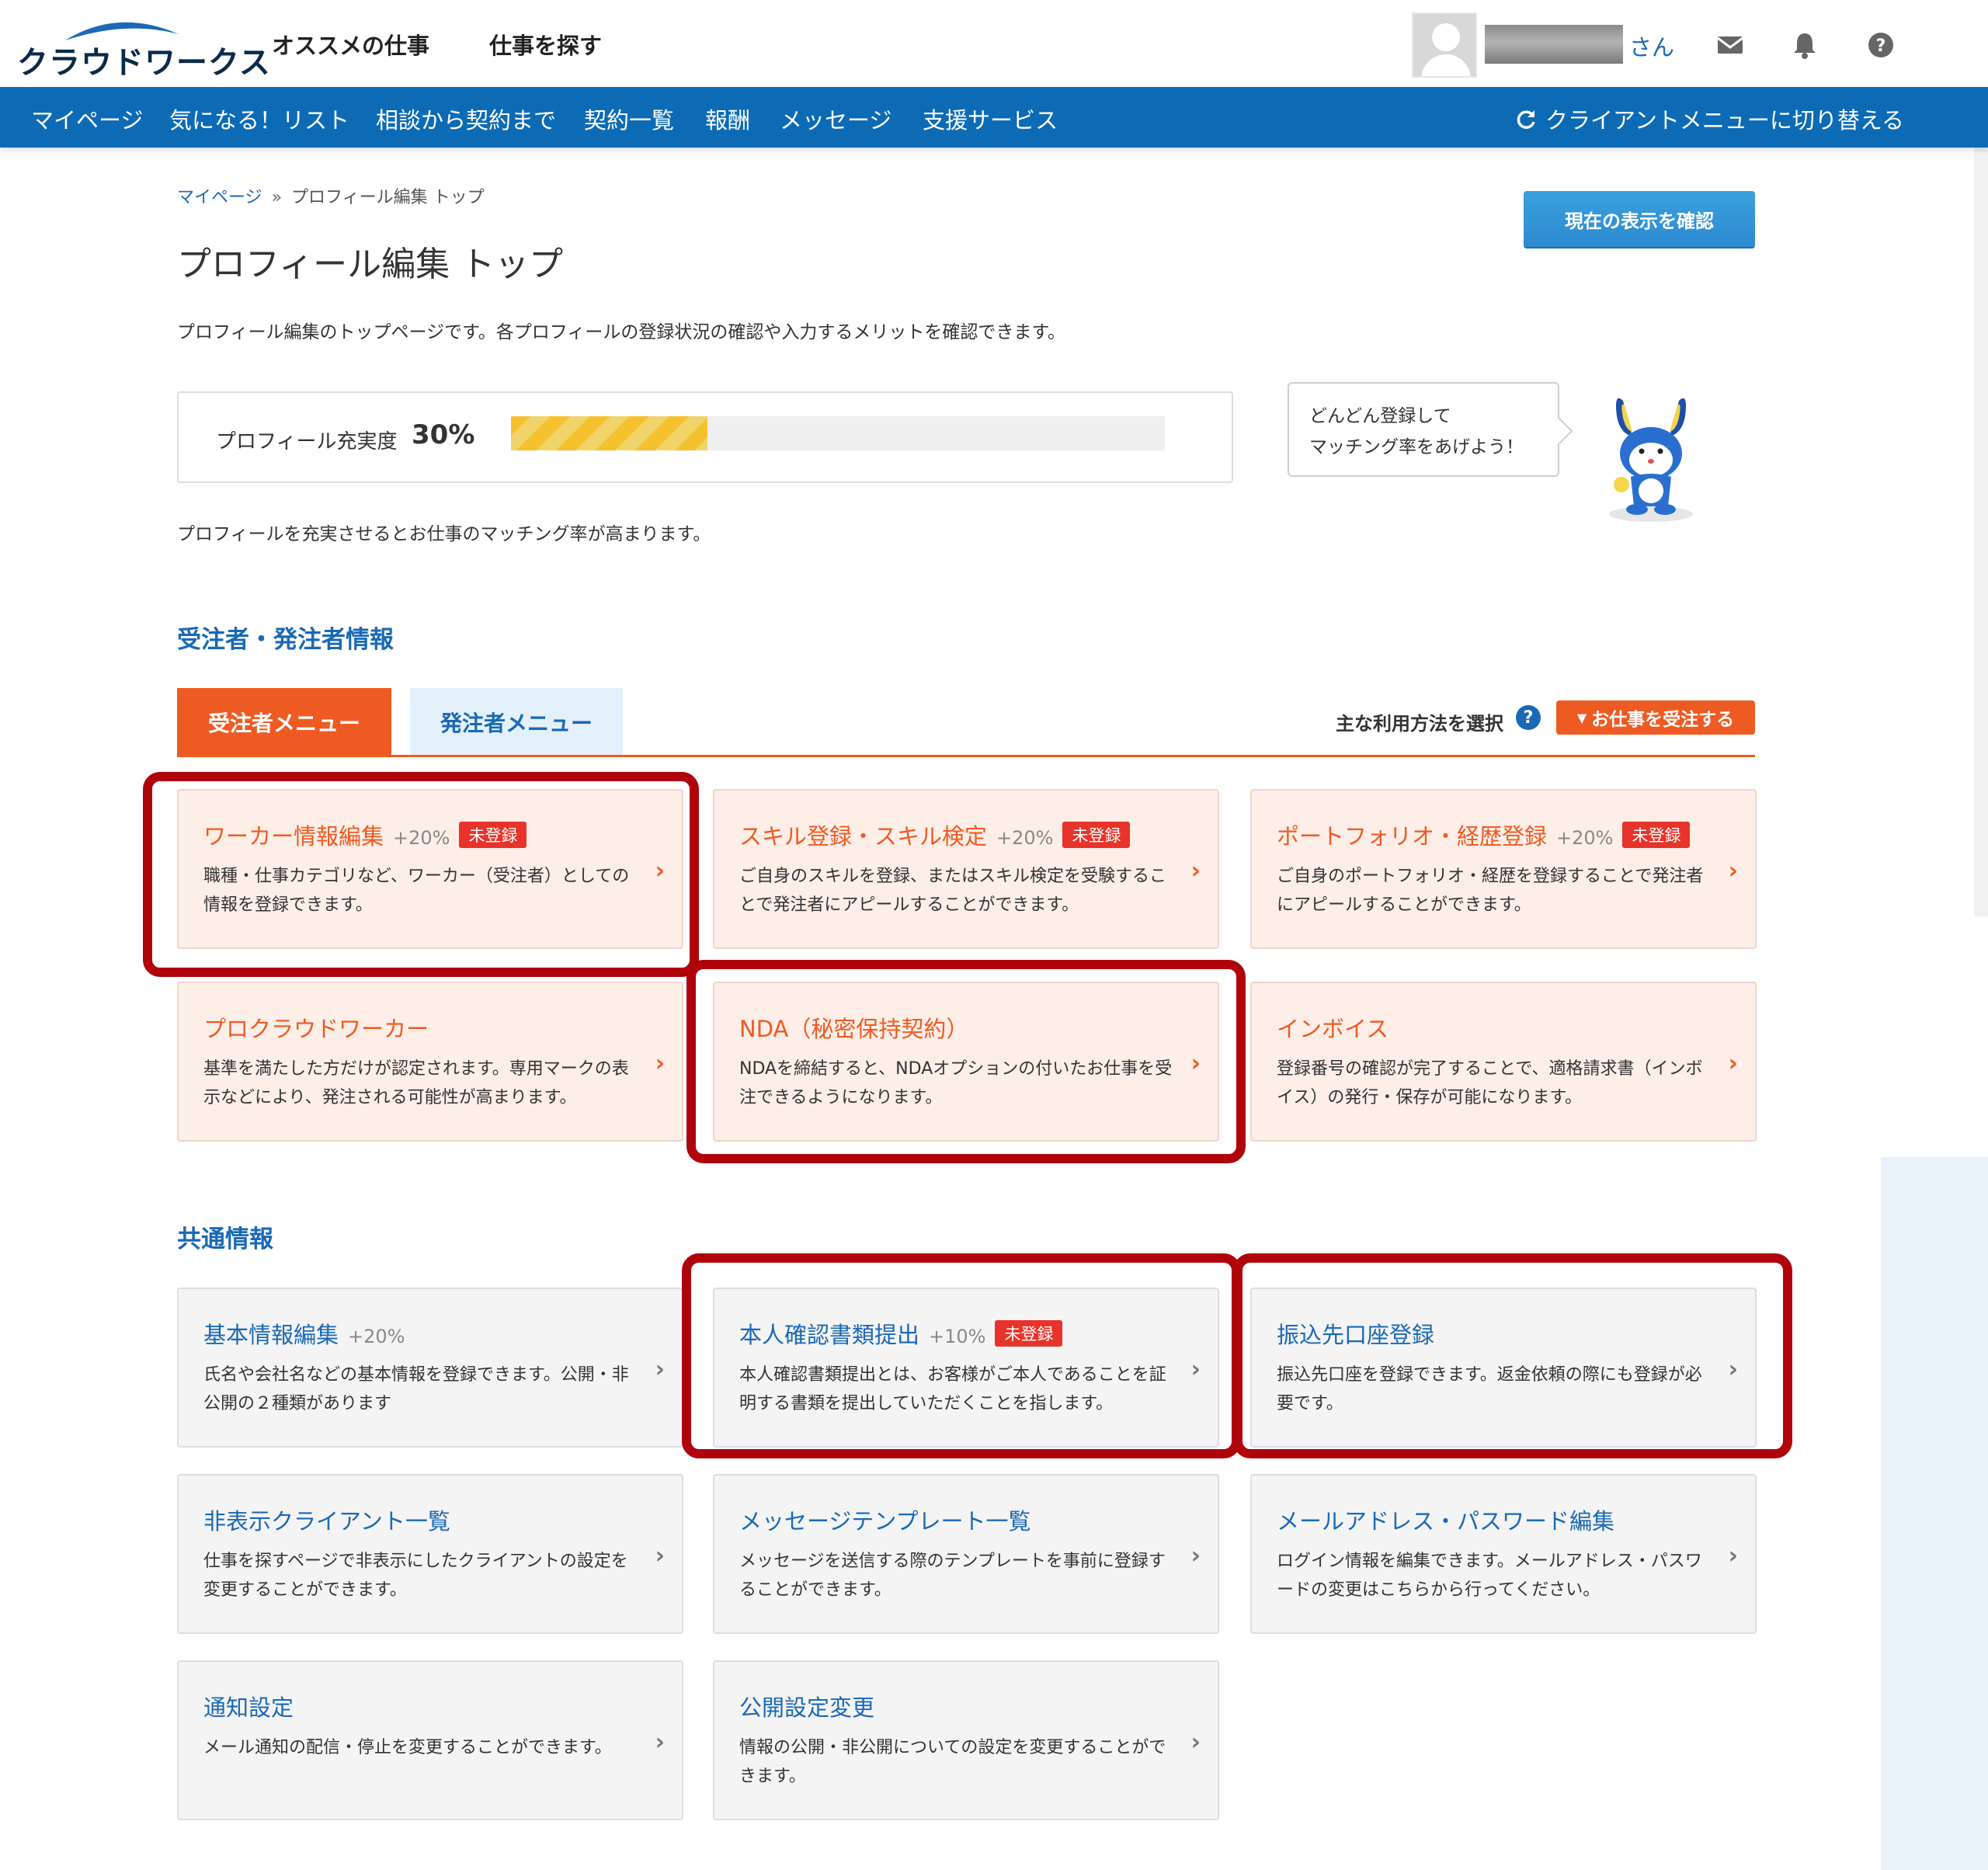  What do you see at coordinates (545, 44) in the screenshot?
I see `nav-find-jobs: 仕事を探す` at bounding box center [545, 44].